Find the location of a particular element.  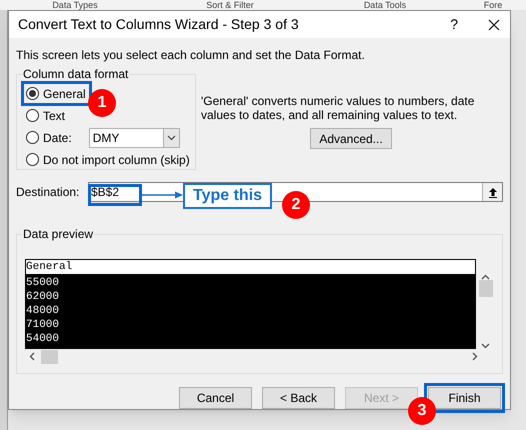

chevron-down-icon is located at coordinates (171, 137).